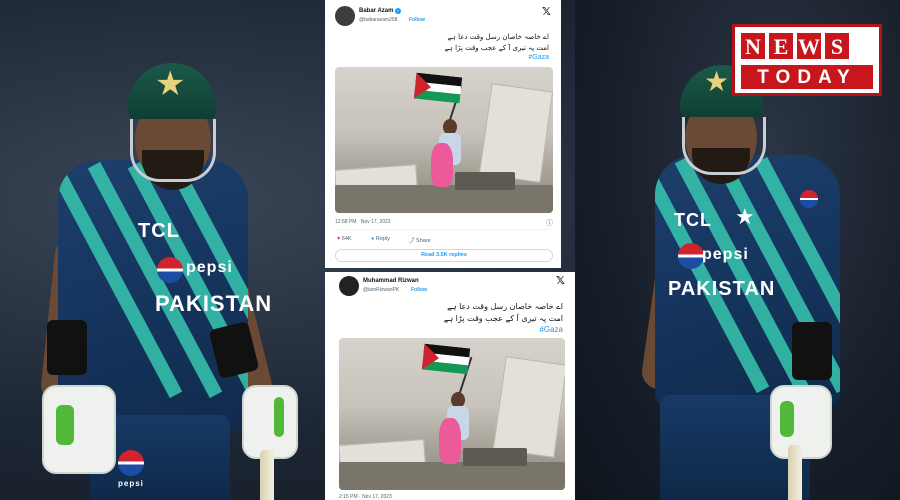 The height and width of the screenshot is (500, 900). I want to click on tweet-author-name: Muhammad Rizwan, so click(391, 281).